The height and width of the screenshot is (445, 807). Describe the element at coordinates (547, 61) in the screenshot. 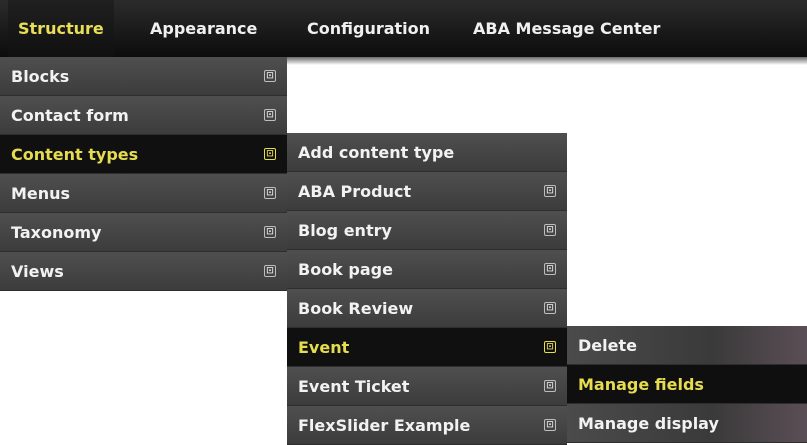

I see `toolbar-shadow` at that location.